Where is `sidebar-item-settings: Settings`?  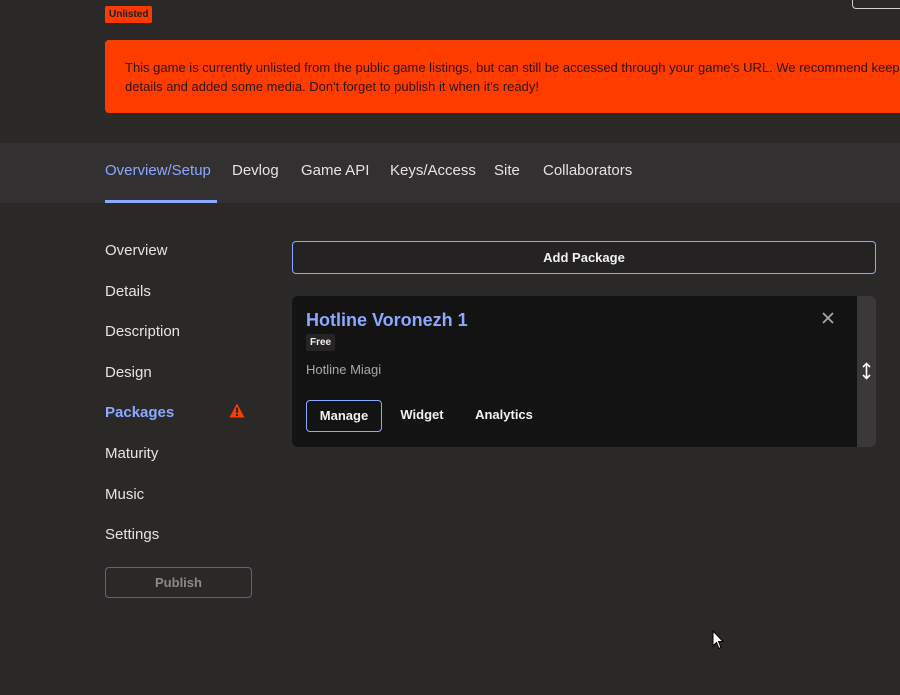 sidebar-item-settings: Settings is located at coordinates (132, 535).